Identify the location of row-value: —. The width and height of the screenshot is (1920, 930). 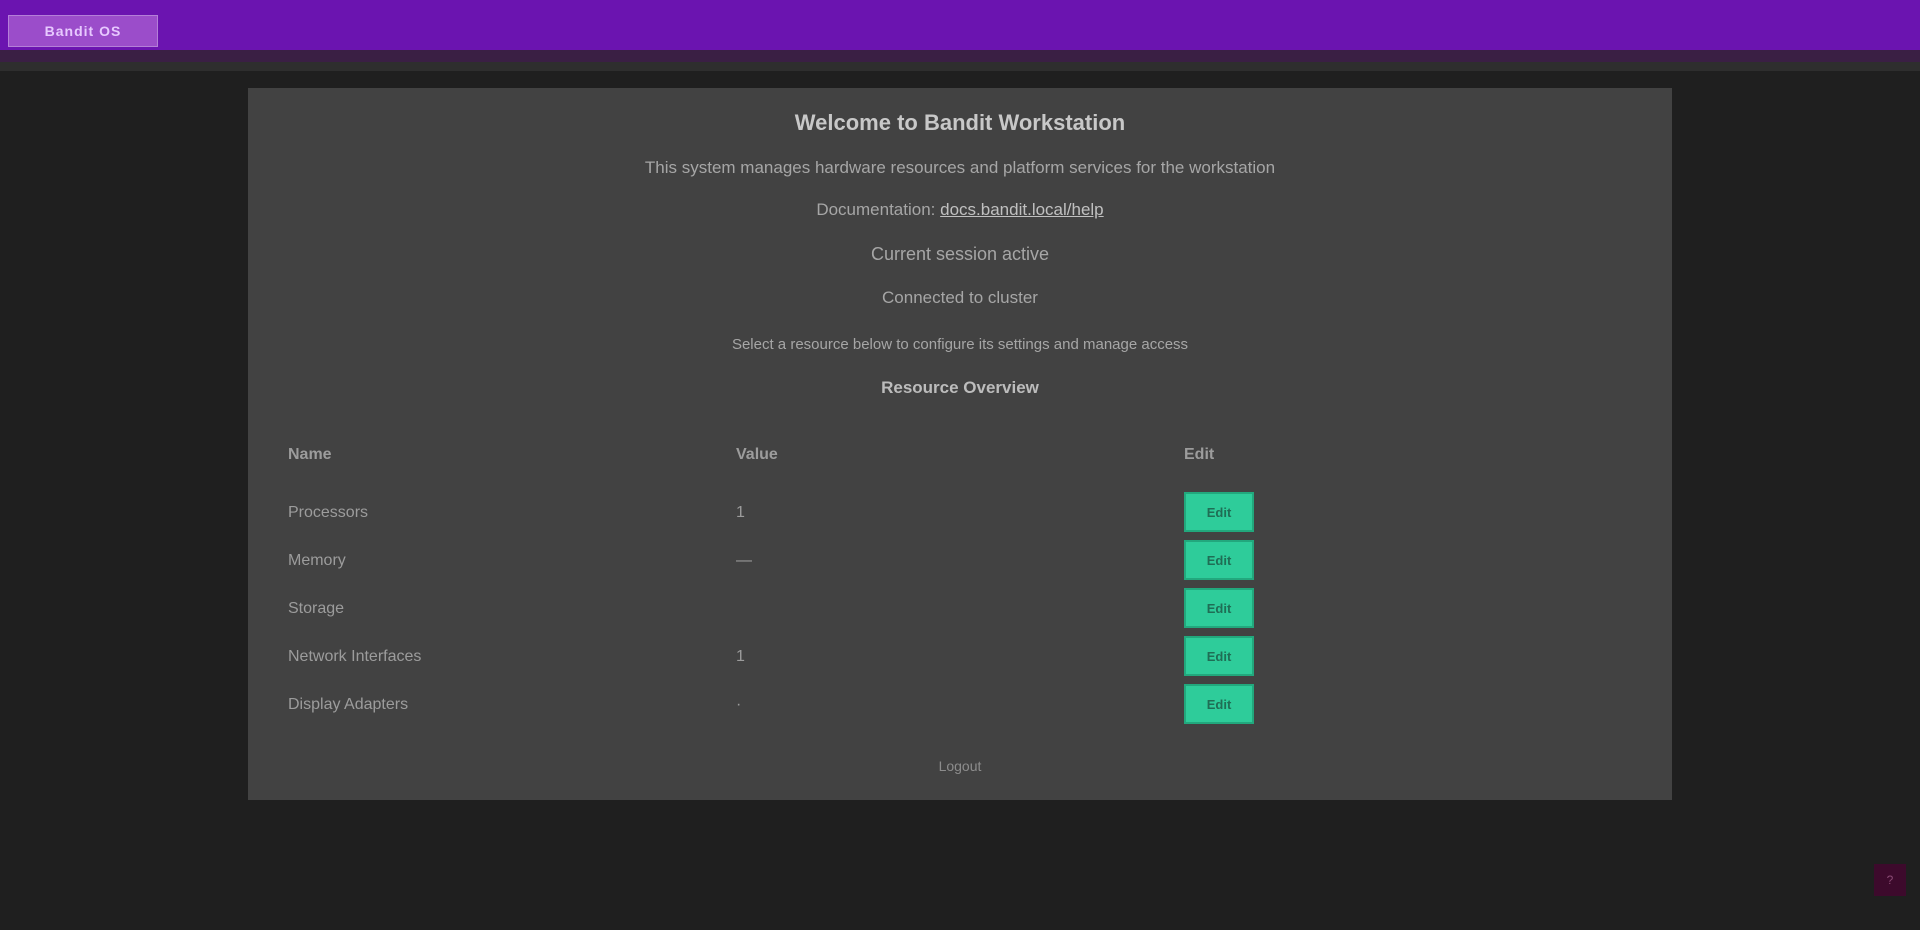
(744, 560).